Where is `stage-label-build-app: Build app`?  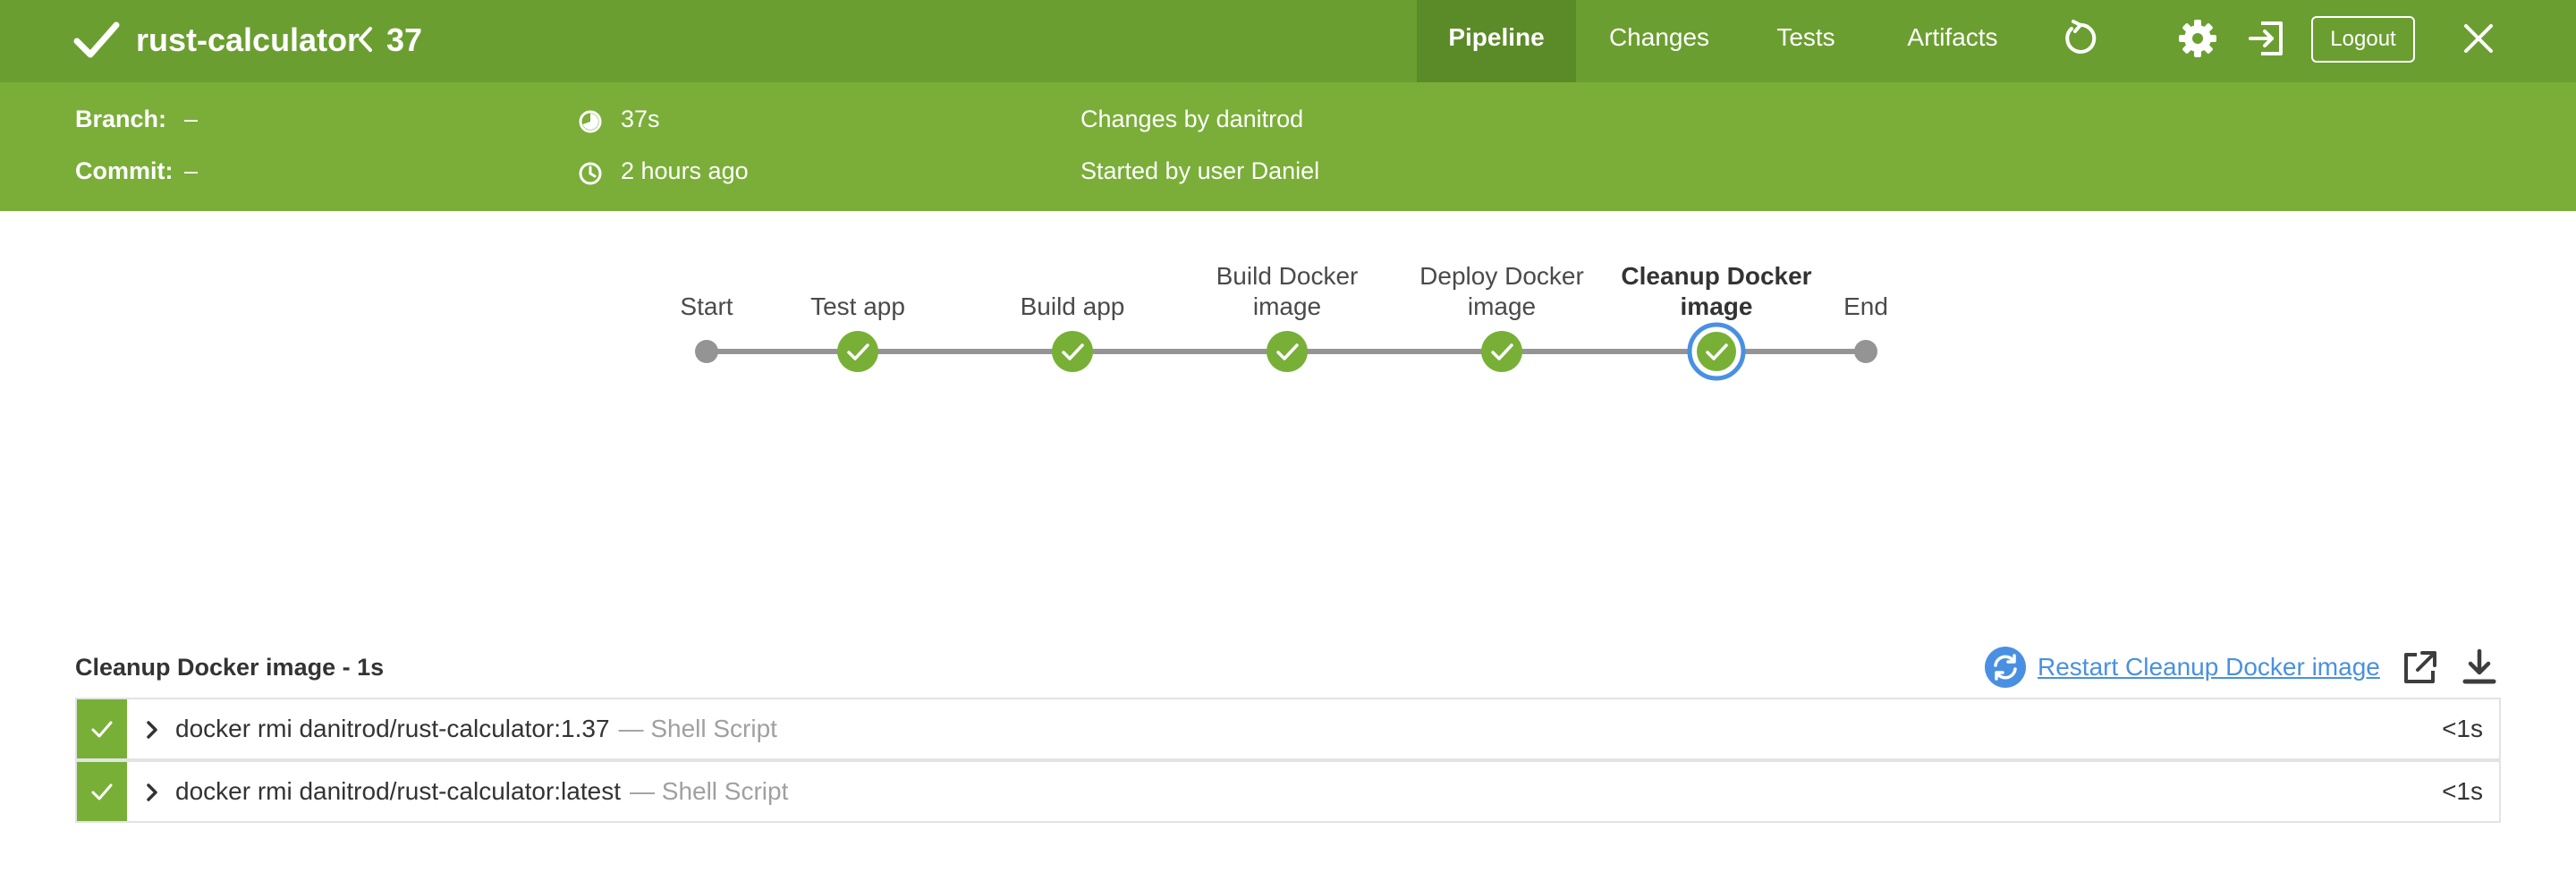 stage-label-build-app: Build app is located at coordinates (1072, 307).